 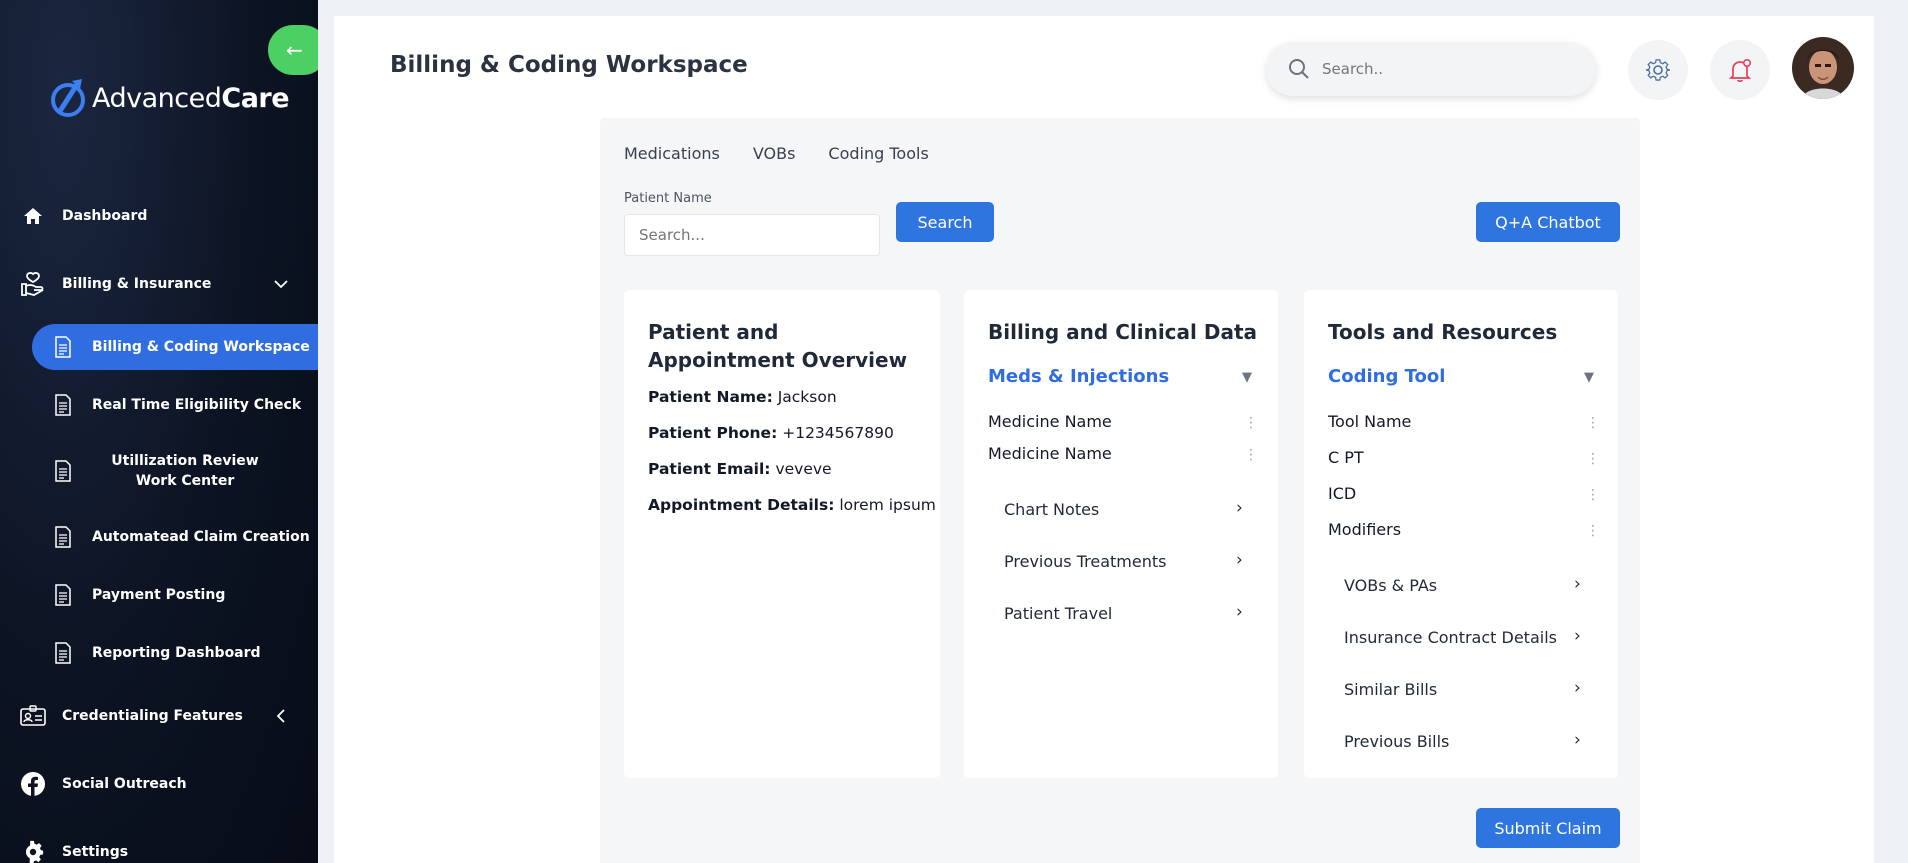 What do you see at coordinates (33, 284) in the screenshot?
I see `hand-heart-icon` at bounding box center [33, 284].